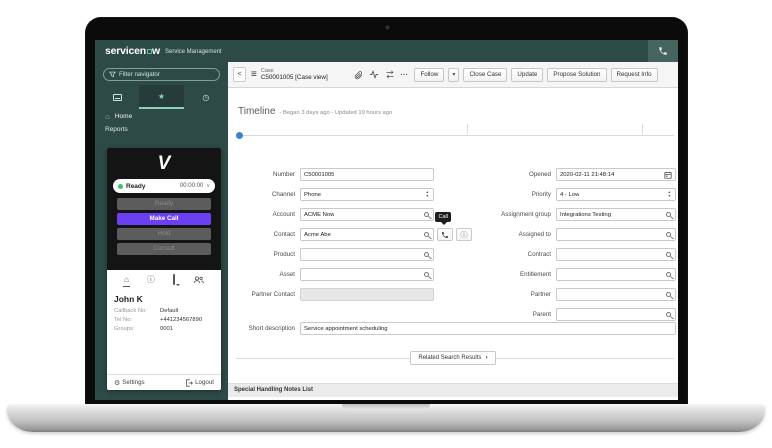 This screenshot has width=772, height=448. Describe the element at coordinates (616, 234) in the screenshot. I see `assigned-to-lookup-field` at that location.